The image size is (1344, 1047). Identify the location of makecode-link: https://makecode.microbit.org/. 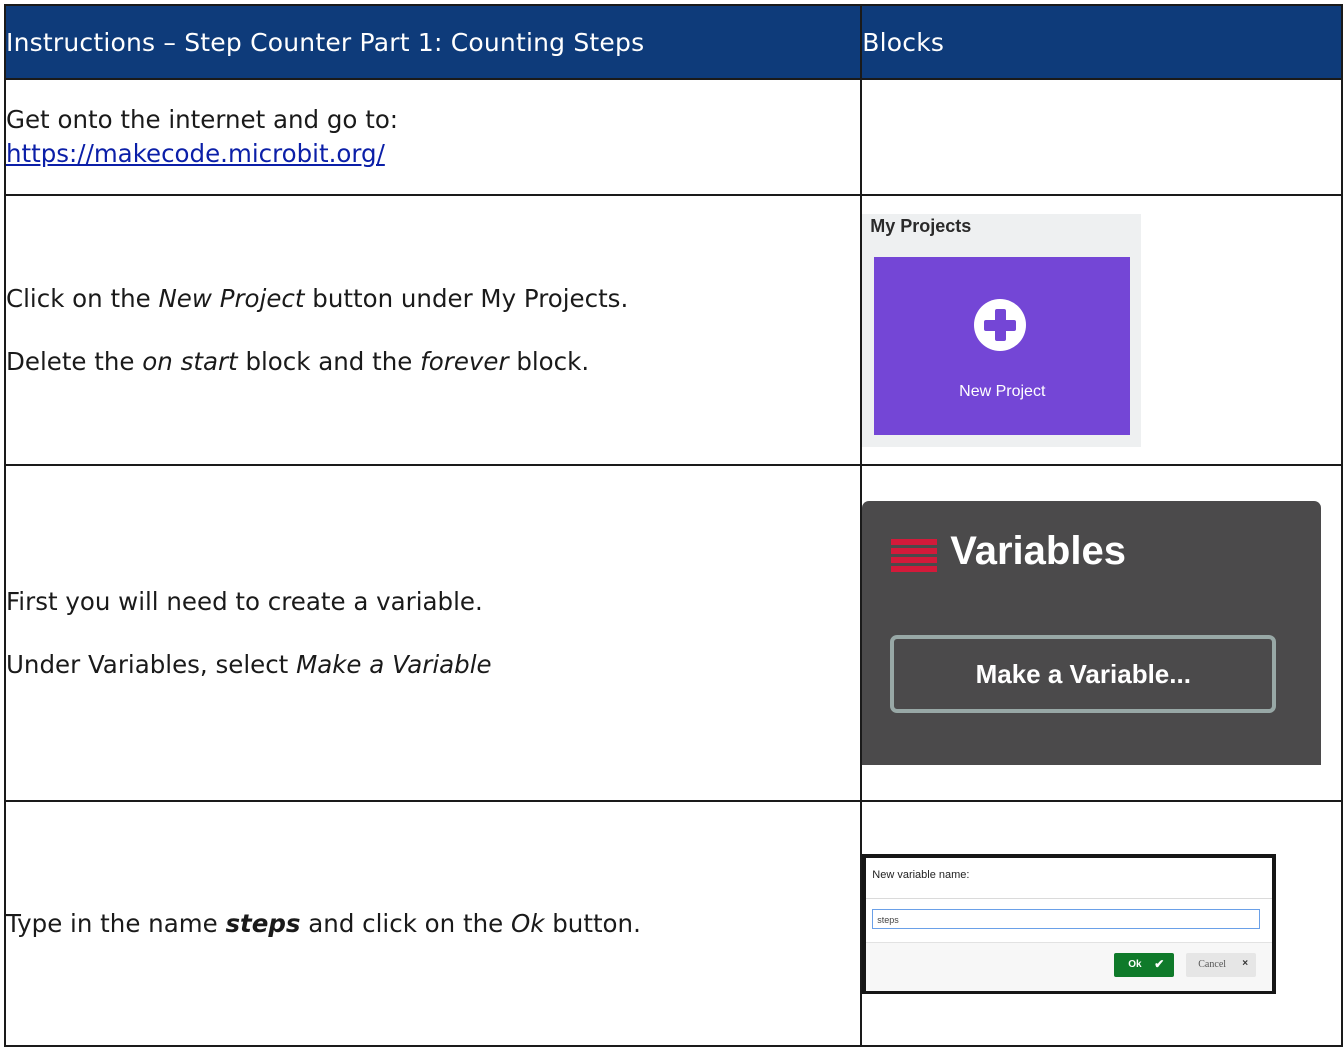
(195, 153).